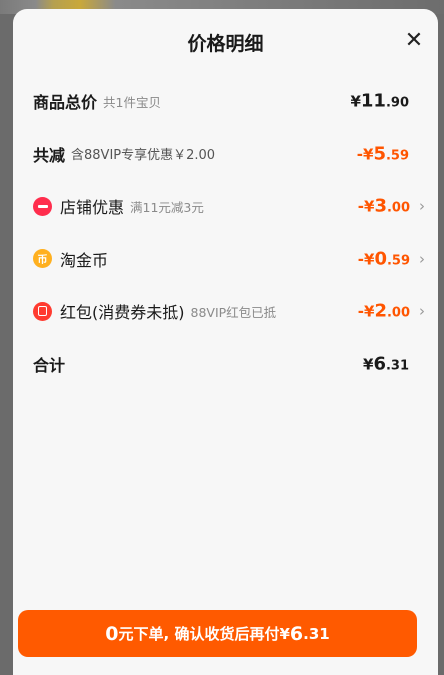 This screenshot has width=444, height=675. Describe the element at coordinates (397, 366) in the screenshot. I see `amount-dec: .31` at that location.